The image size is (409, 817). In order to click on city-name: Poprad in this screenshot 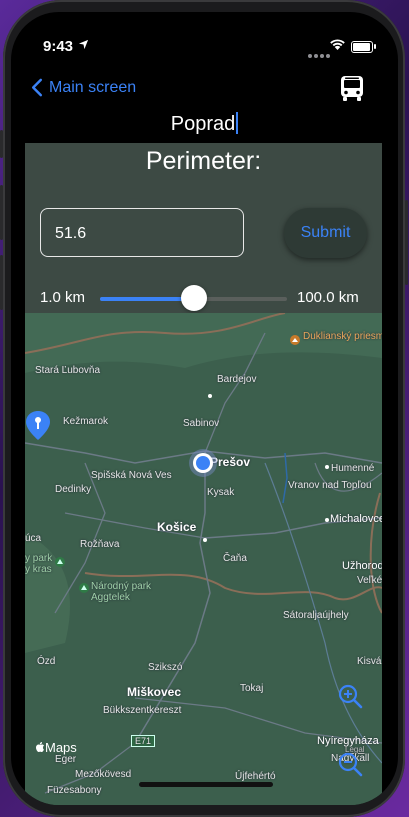, I will do `click(203, 124)`.